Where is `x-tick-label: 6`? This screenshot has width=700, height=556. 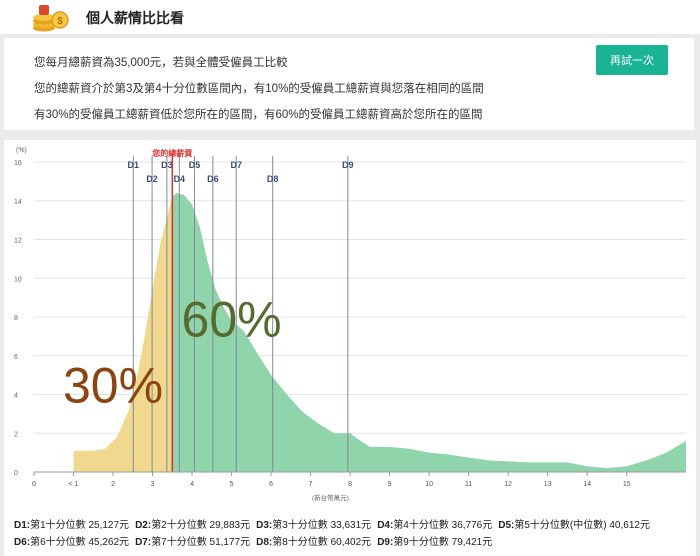 x-tick-label: 6 is located at coordinates (271, 484).